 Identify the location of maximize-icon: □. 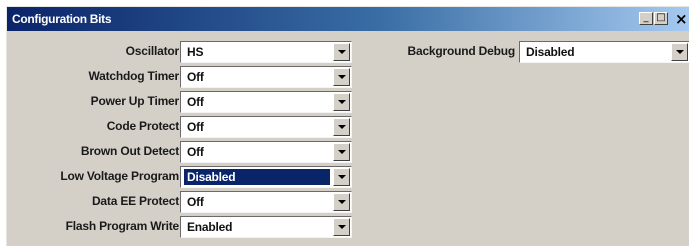
(661, 17).